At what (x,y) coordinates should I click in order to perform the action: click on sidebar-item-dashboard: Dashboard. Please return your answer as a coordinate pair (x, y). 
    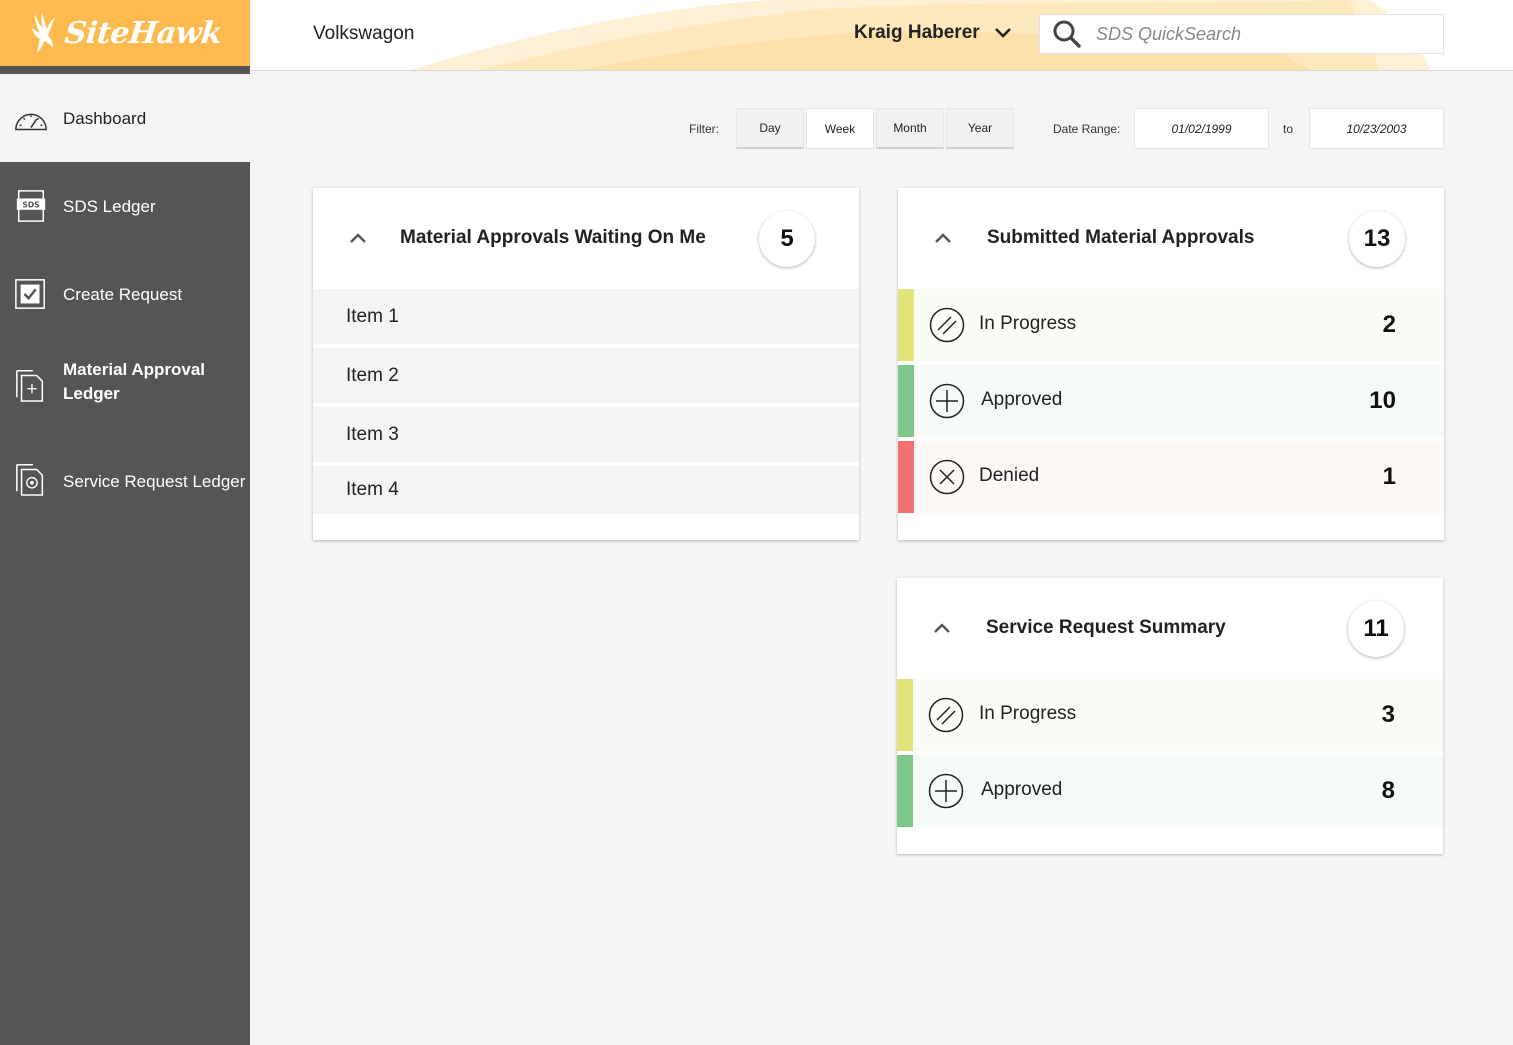
    Looking at the image, I should click on (125, 118).